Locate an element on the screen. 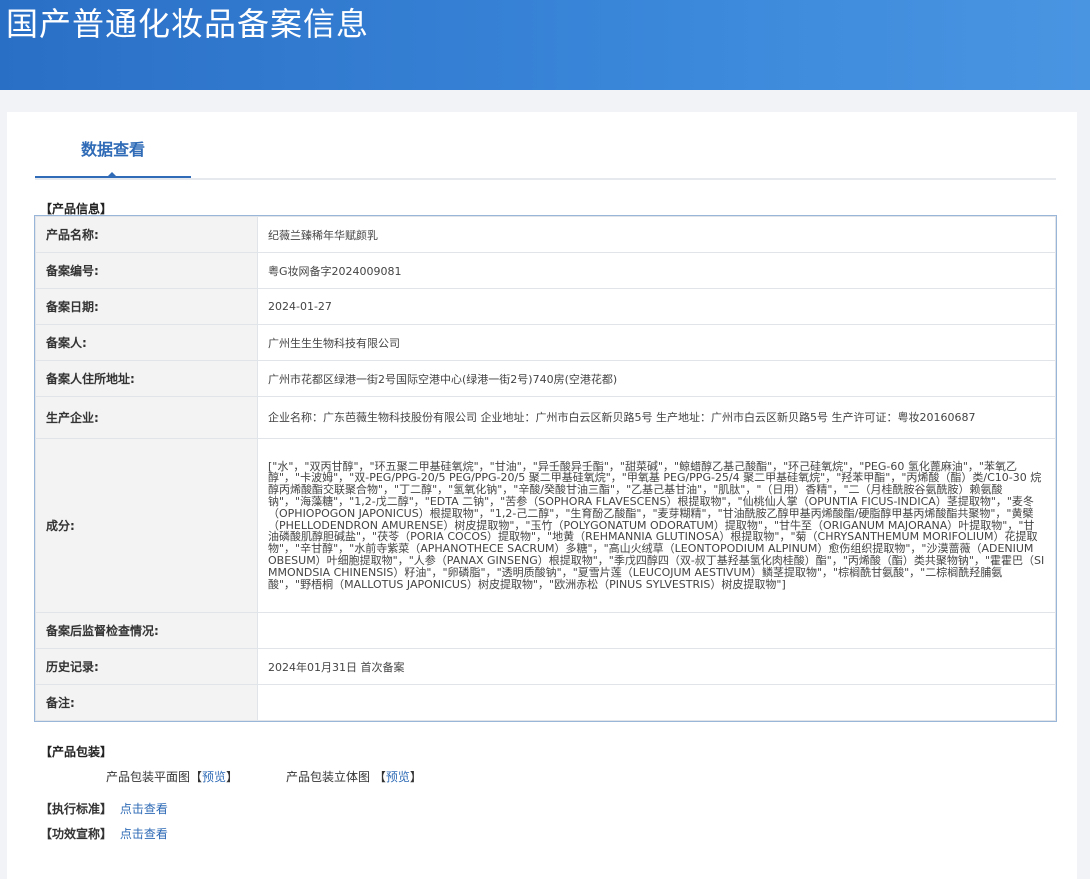 The height and width of the screenshot is (879, 1090). tab-data-view-label: 数据查看 is located at coordinates (112, 149).